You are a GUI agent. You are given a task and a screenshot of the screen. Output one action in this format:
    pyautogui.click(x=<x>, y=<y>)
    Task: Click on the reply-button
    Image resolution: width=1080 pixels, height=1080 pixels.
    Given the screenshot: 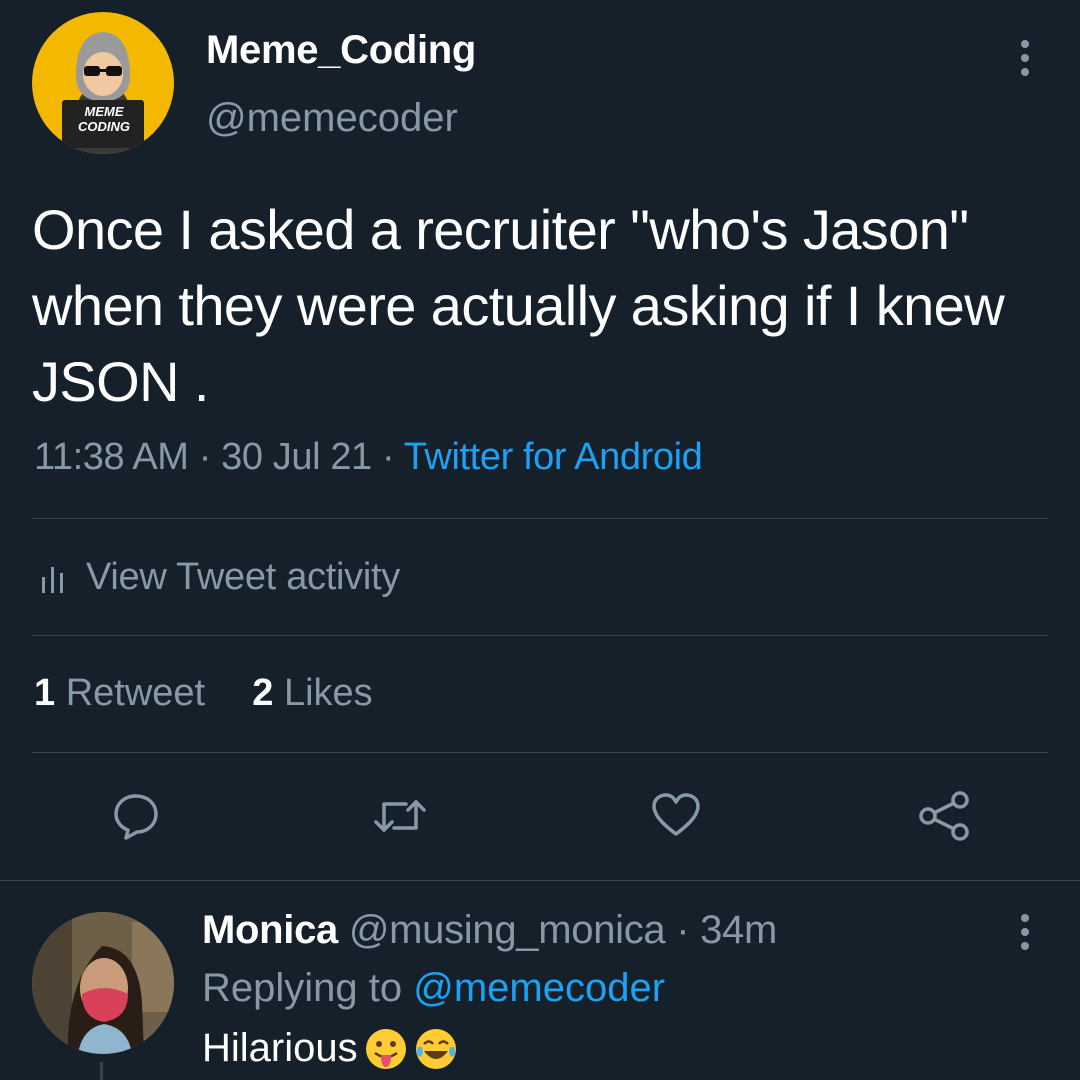 What is the action you would take?
    pyautogui.click(x=136, y=816)
    